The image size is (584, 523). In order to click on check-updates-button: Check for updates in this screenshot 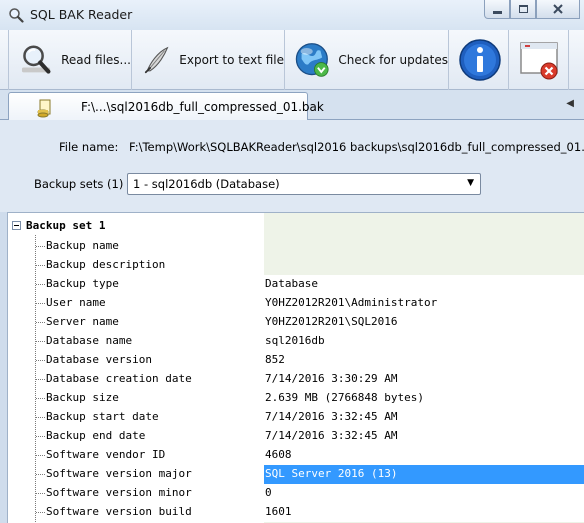, I will do `click(367, 60)`.